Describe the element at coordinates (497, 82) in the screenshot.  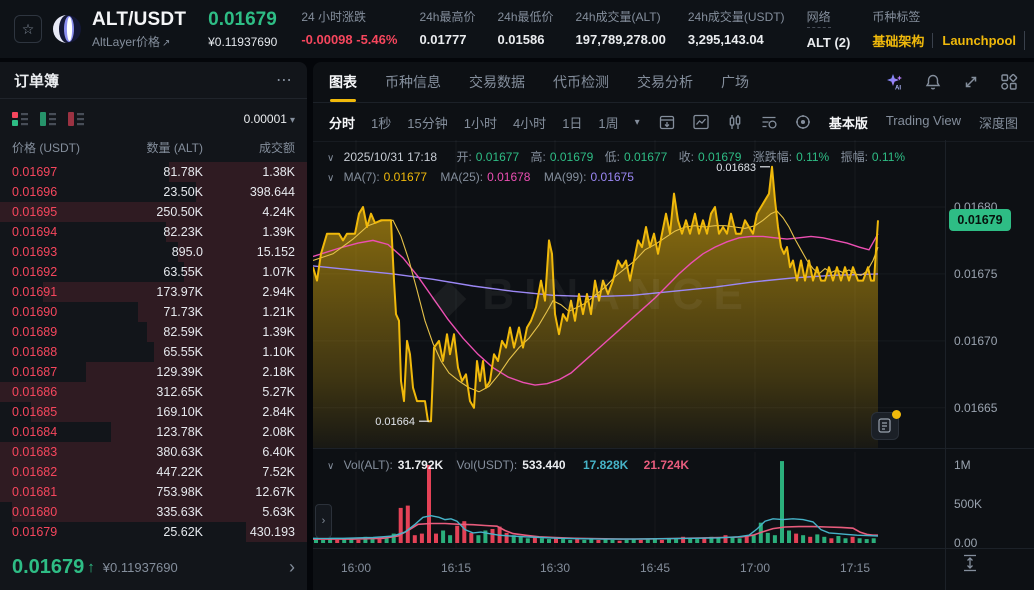
I see `tab-交易数据: 交易数据` at that location.